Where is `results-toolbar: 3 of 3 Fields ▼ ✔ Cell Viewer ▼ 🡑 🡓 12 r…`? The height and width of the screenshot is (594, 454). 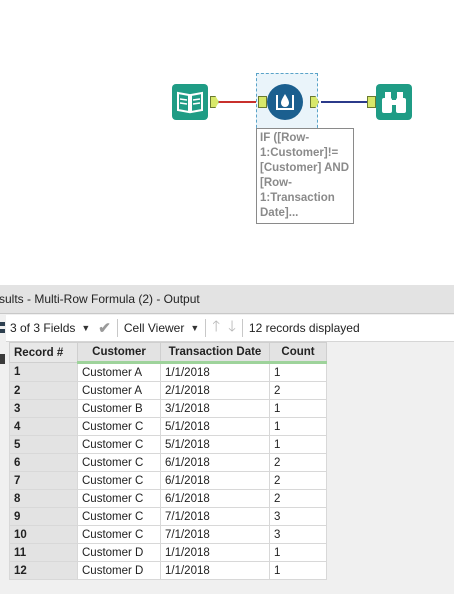 results-toolbar: 3 of 3 Fields ▼ ✔ Cell Viewer ▼ 🡑 🡓 12 r… is located at coordinates (230, 328).